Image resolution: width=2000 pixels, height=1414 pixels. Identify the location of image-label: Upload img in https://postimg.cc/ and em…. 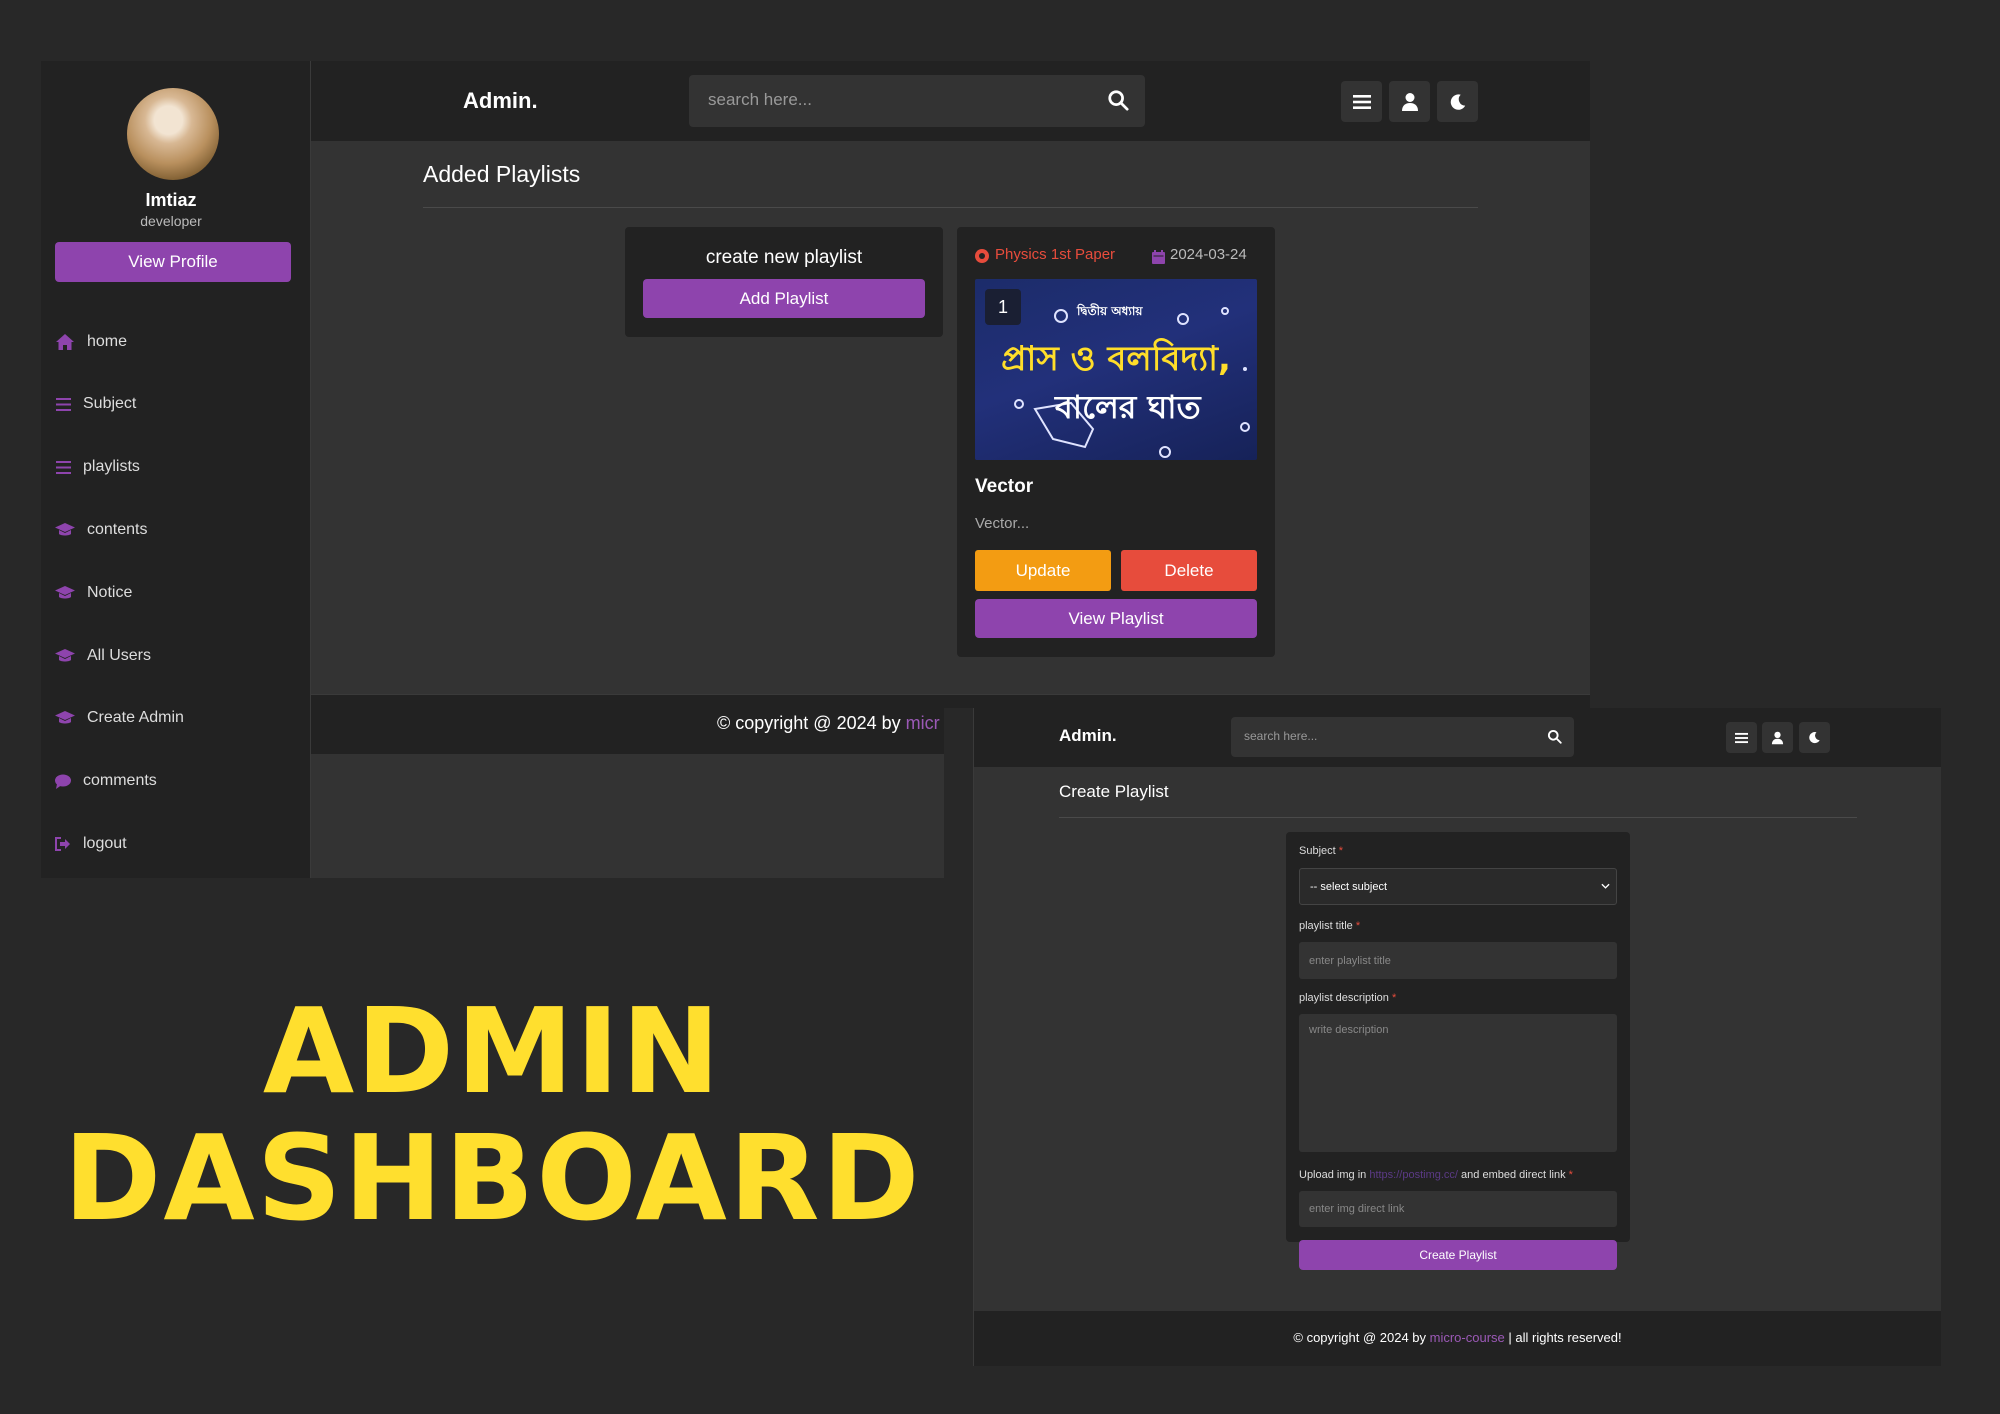
(1436, 1175).